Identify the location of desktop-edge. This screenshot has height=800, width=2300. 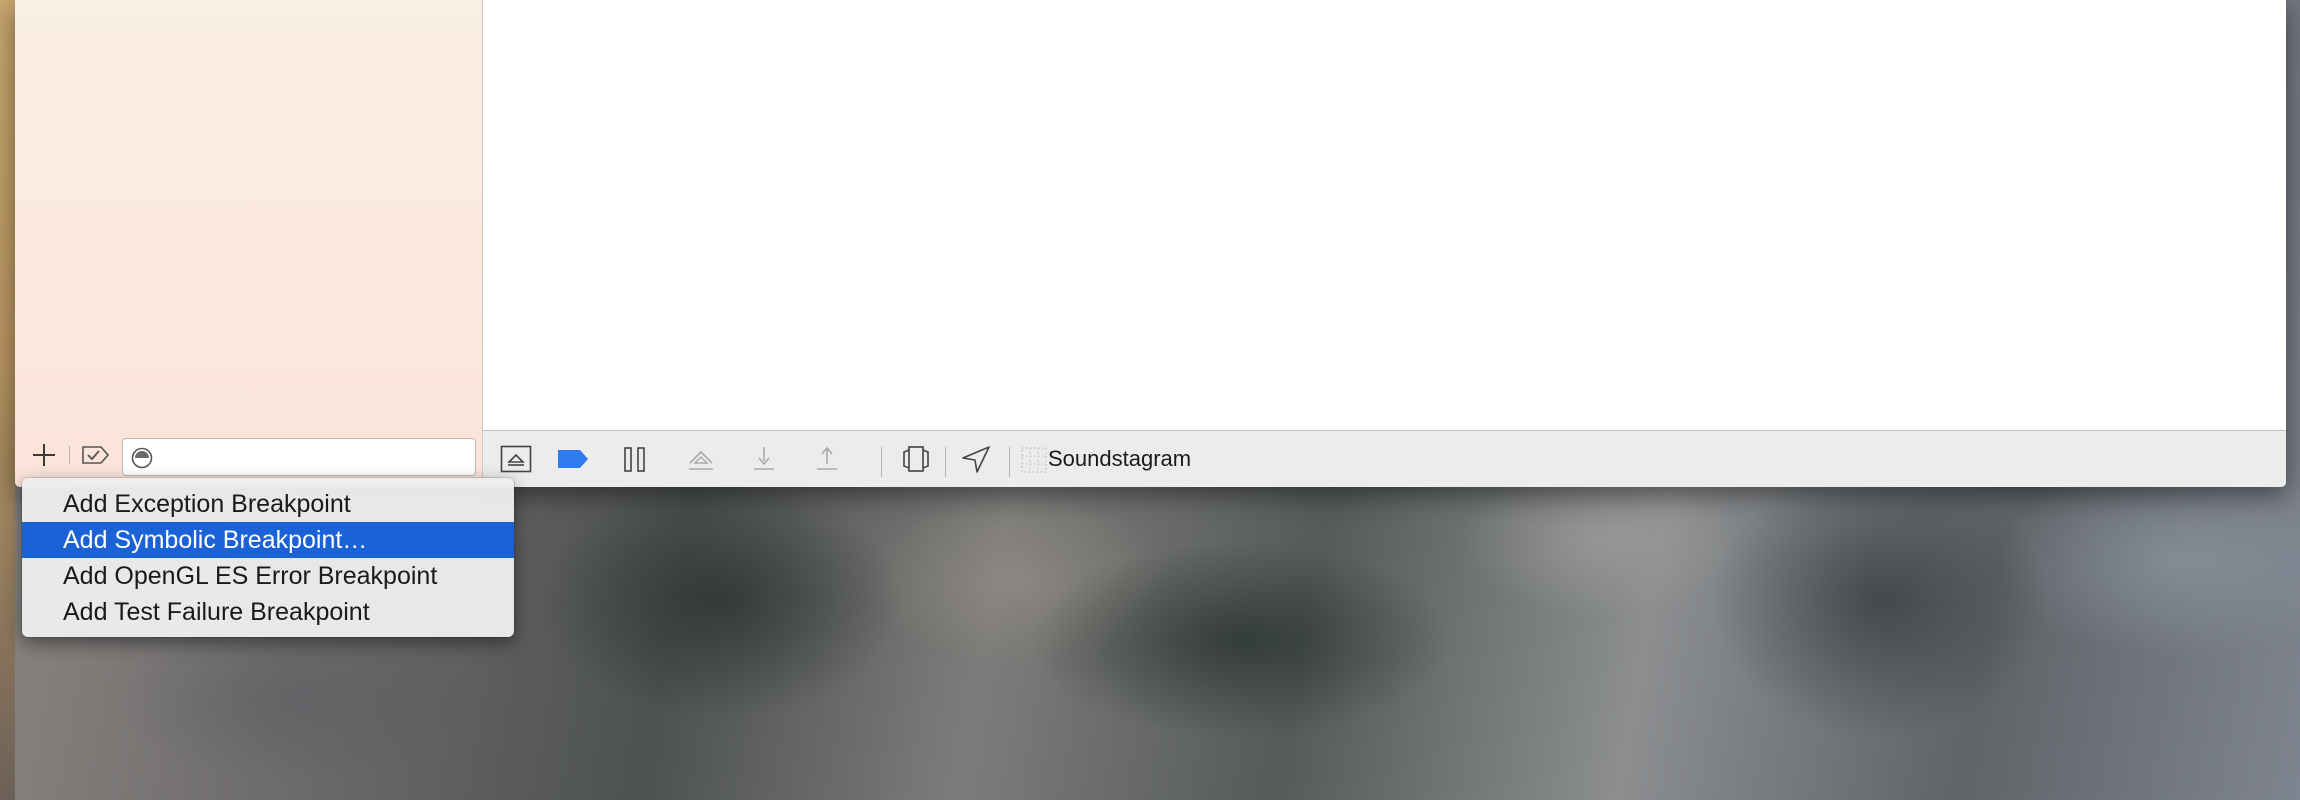
(7, 400).